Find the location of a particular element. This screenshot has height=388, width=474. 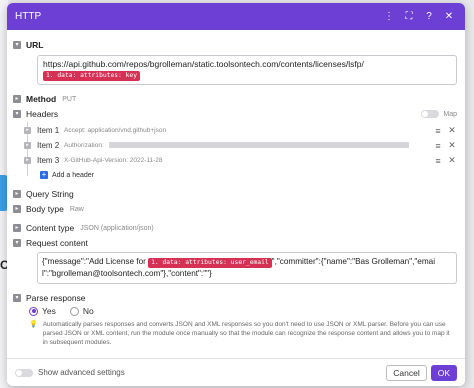

header-item-value: Accept: application/vnd.github+json is located at coordinates (115, 130).